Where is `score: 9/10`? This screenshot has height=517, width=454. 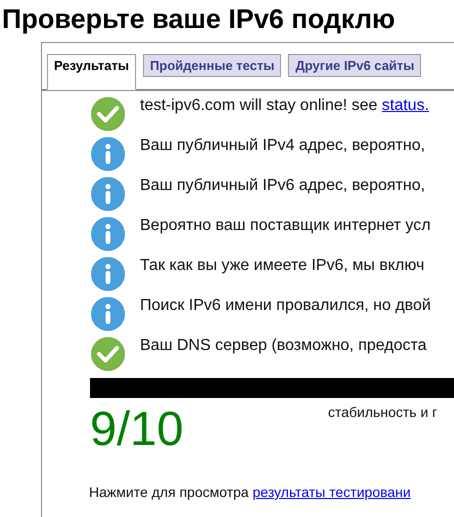
score: 9/10 is located at coordinates (137, 429).